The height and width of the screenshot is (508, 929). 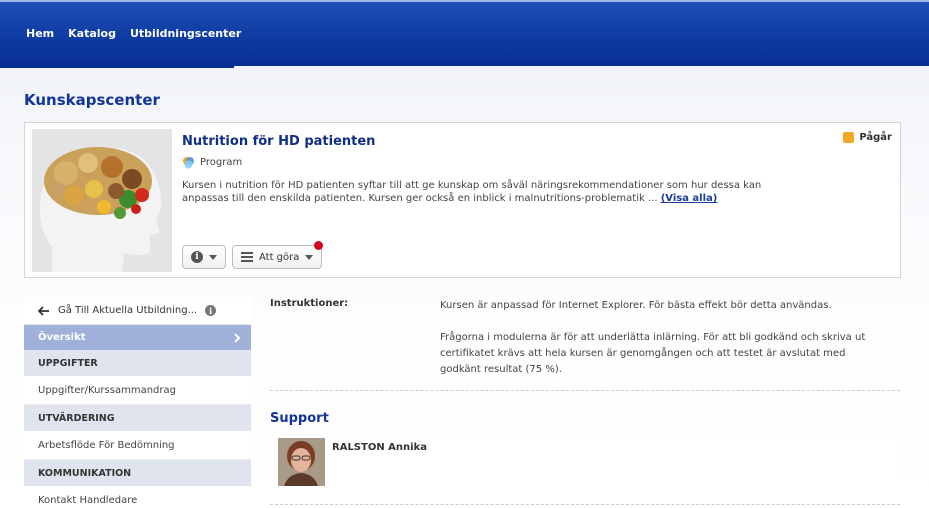 I want to click on nav-link-utbildningscenter: Utbildningscenter, so click(x=185, y=33).